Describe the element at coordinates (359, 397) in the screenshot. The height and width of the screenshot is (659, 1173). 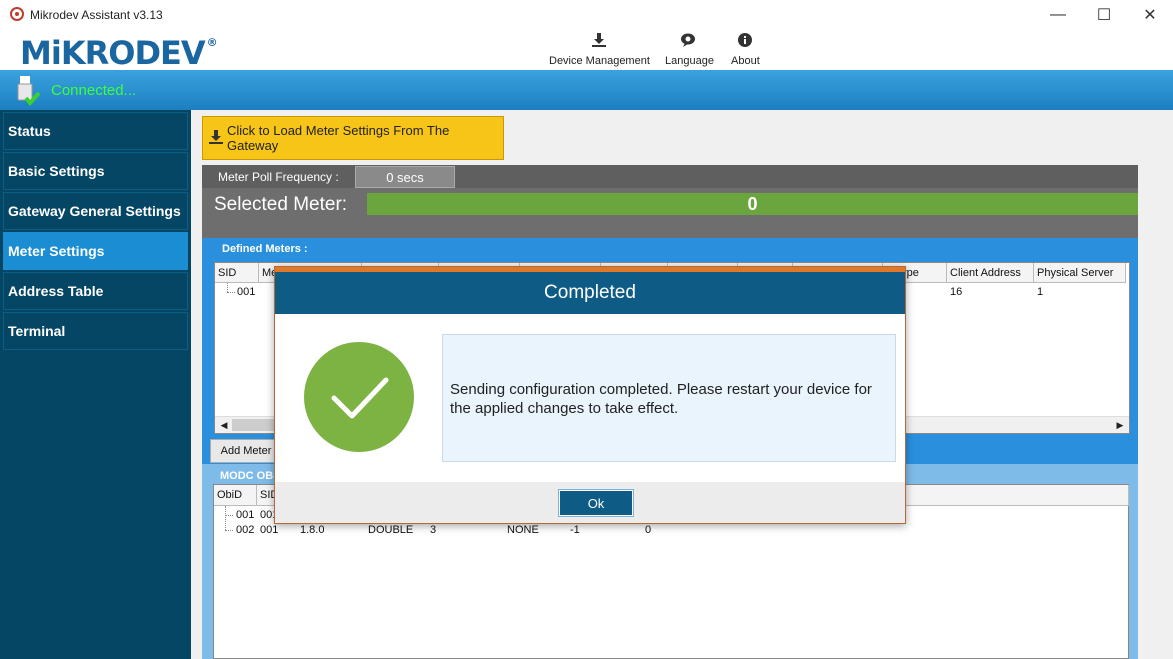
I see `success-check-icon` at that location.